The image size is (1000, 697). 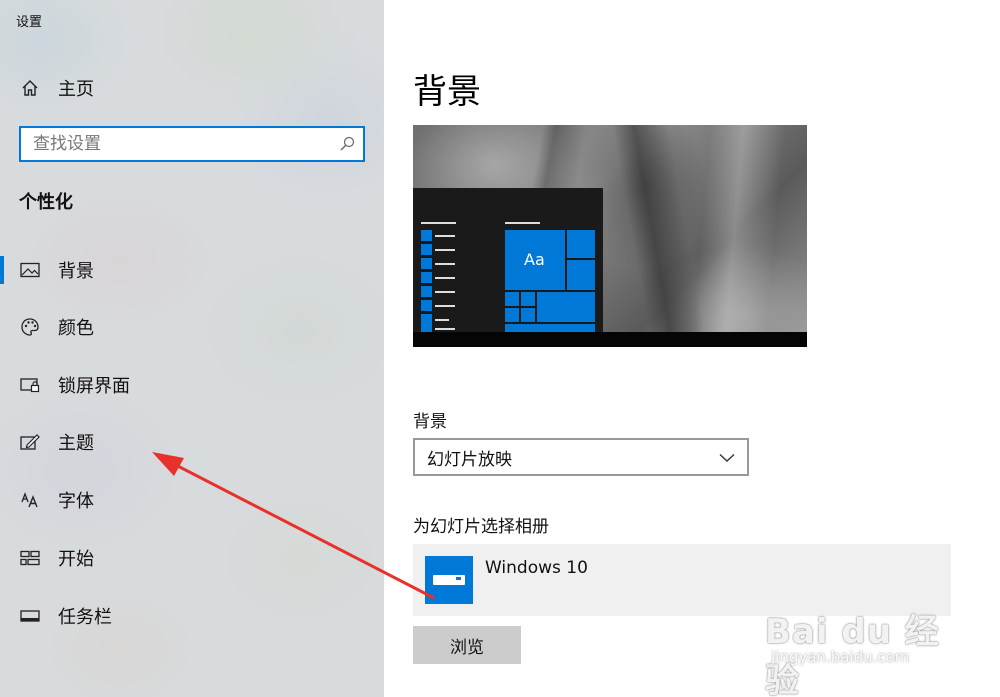 I want to click on chevron-down-icon, so click(x=727, y=457).